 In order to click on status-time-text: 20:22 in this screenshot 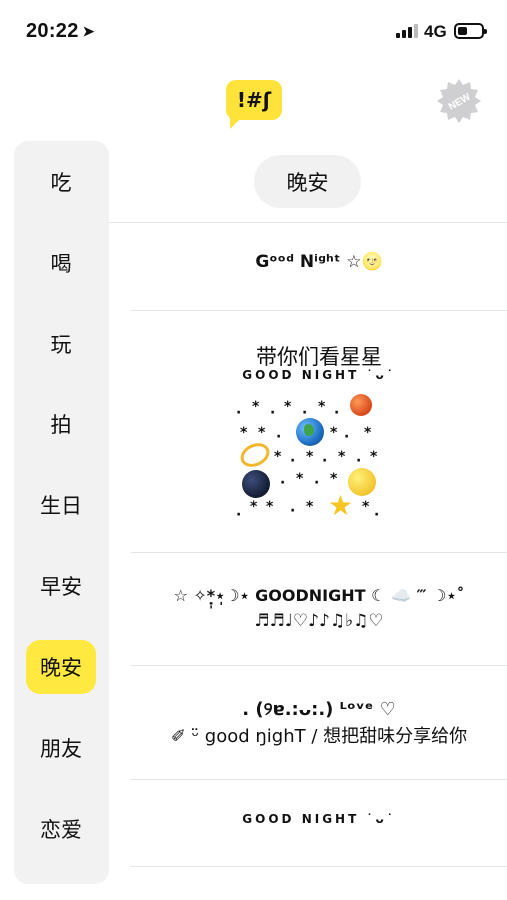, I will do `click(52, 31)`.